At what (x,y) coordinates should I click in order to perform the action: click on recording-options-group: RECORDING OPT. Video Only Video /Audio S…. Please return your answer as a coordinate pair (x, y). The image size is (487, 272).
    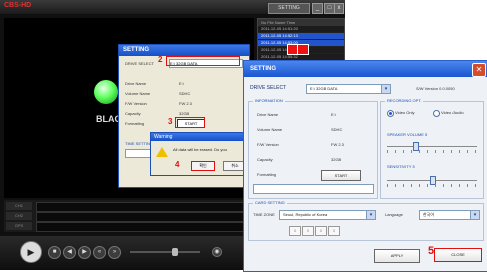
    Looking at the image, I should click on (432, 148).